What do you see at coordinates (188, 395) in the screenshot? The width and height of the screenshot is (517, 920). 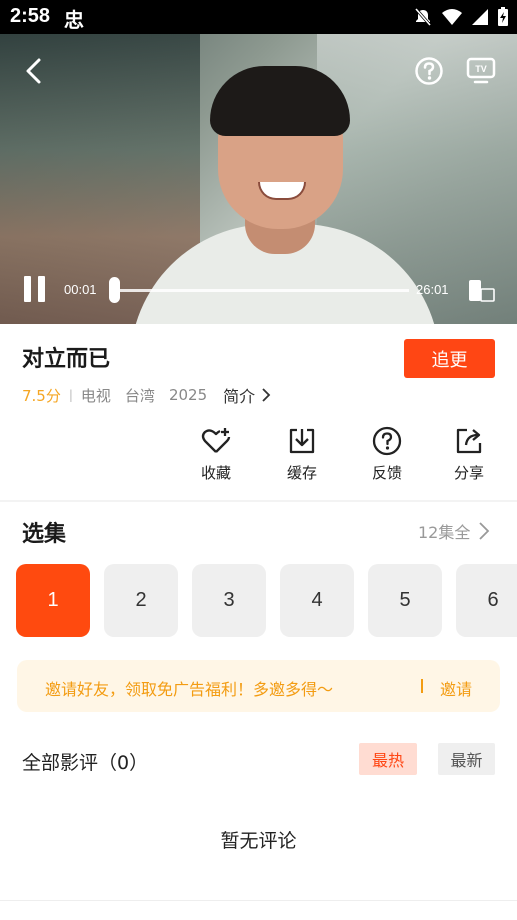 I see `show-year: 2025` at bounding box center [188, 395].